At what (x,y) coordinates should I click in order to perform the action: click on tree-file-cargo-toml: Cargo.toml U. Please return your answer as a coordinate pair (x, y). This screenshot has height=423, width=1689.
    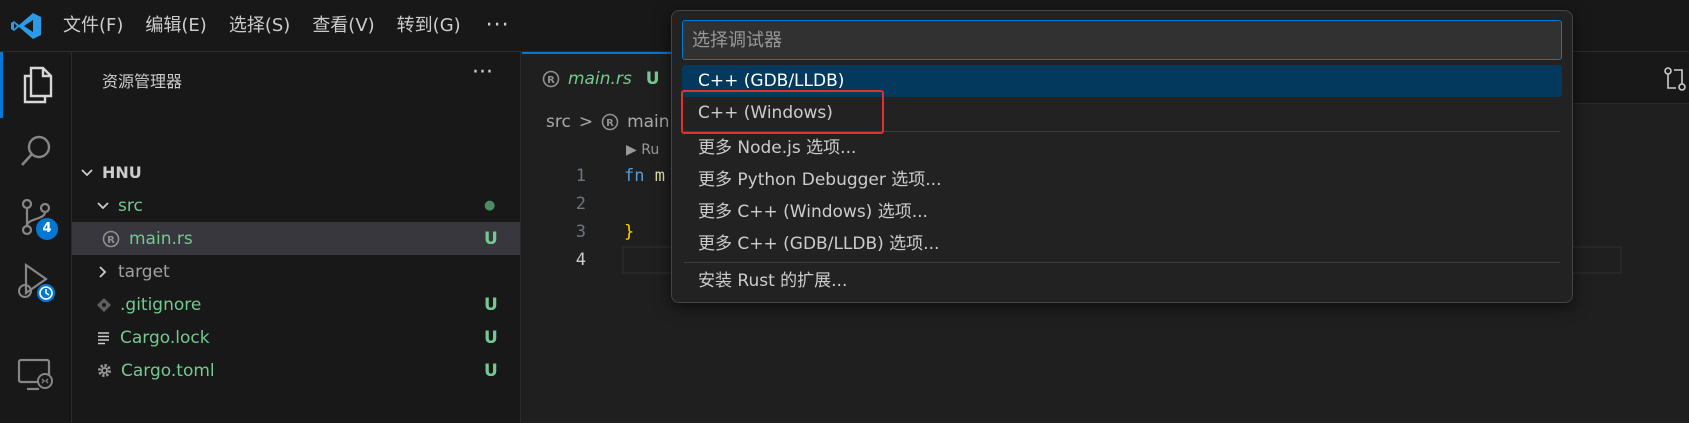
    Looking at the image, I should click on (296, 370).